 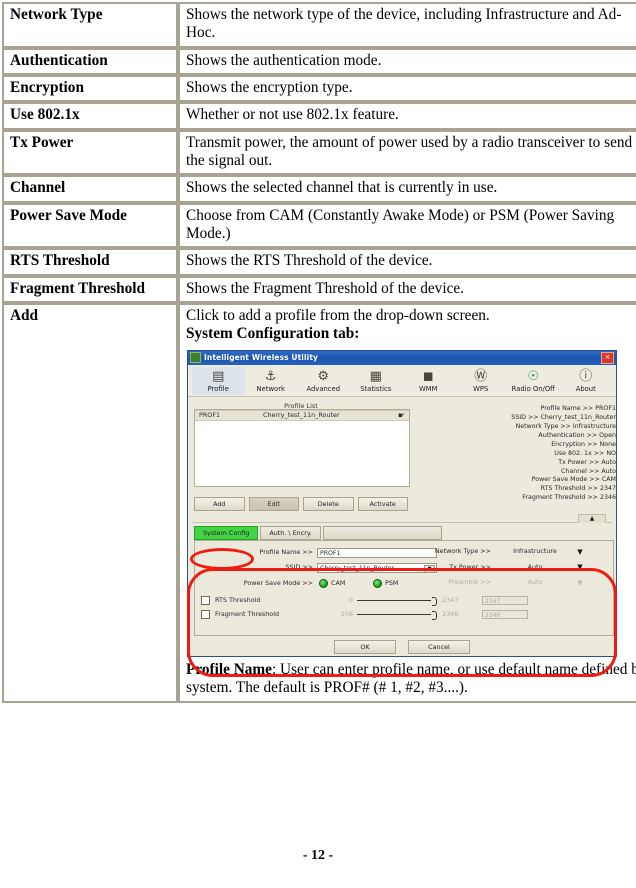 I want to click on row-desc: Shows the encryption type., so click(x=407, y=89).